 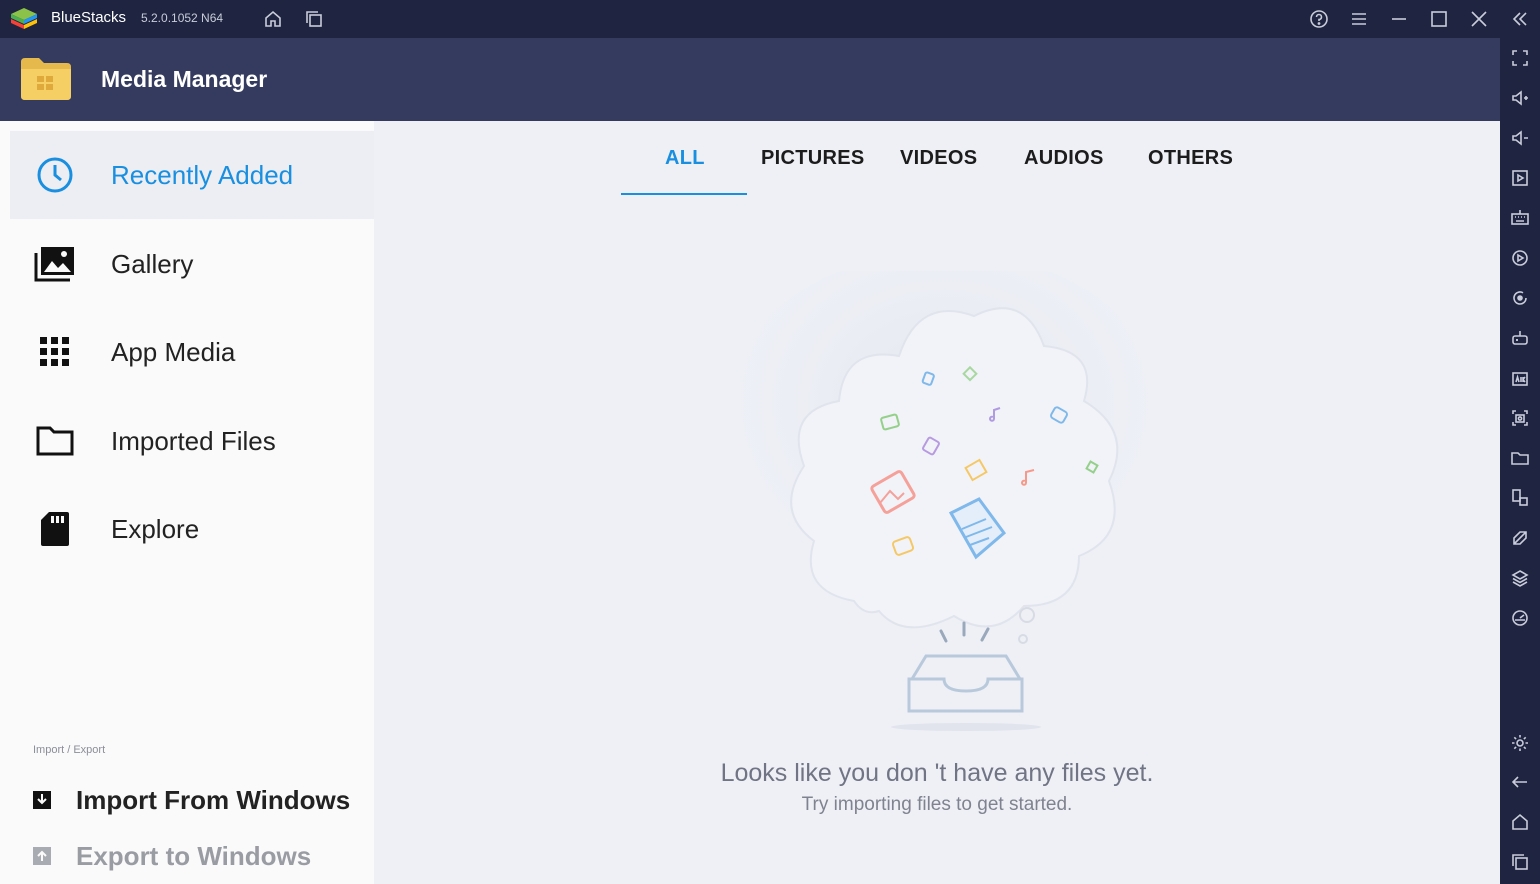 What do you see at coordinates (1399, 19) in the screenshot?
I see `minimize-icon` at bounding box center [1399, 19].